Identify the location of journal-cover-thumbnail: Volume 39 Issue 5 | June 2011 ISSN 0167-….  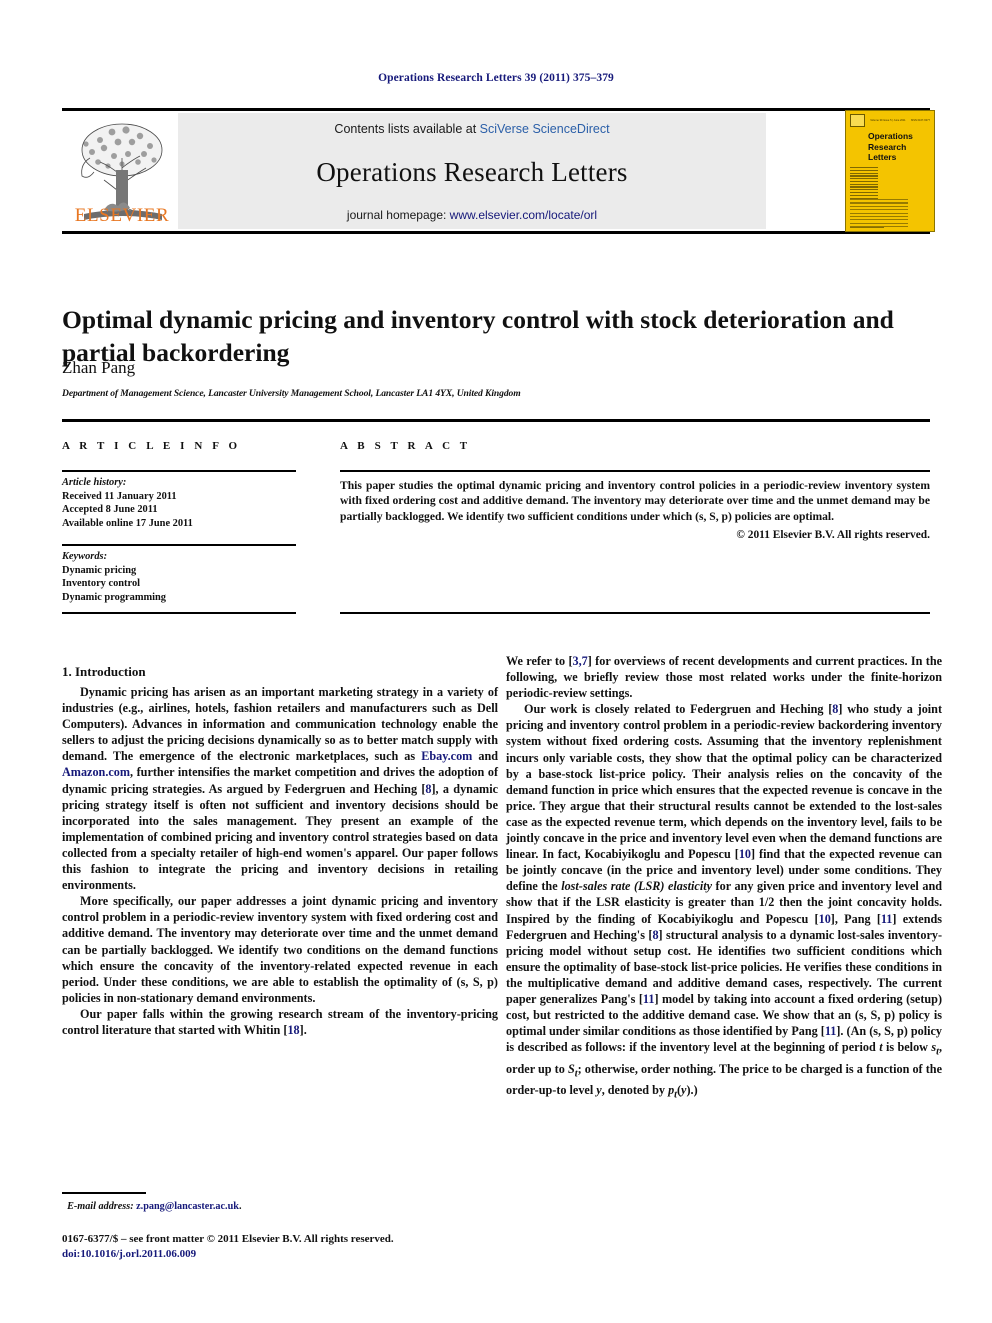
(890, 171).